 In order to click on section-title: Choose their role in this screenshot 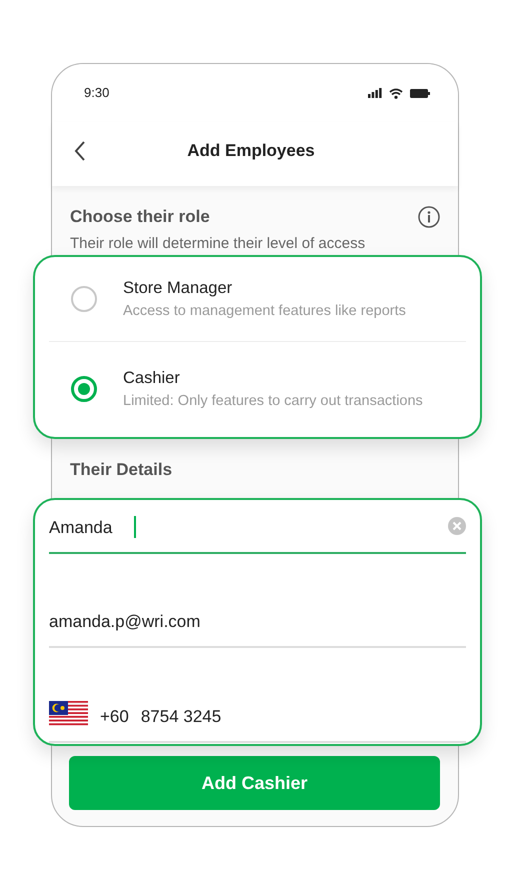, I will do `click(140, 217)`.